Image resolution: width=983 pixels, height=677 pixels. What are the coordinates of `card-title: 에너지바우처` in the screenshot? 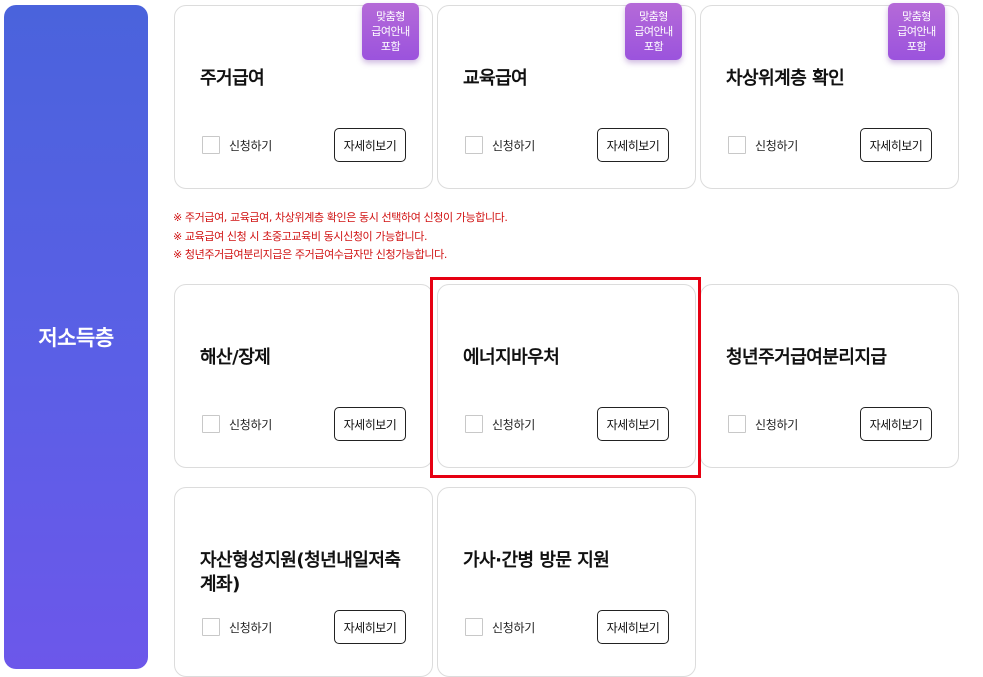 It's located at (511, 357).